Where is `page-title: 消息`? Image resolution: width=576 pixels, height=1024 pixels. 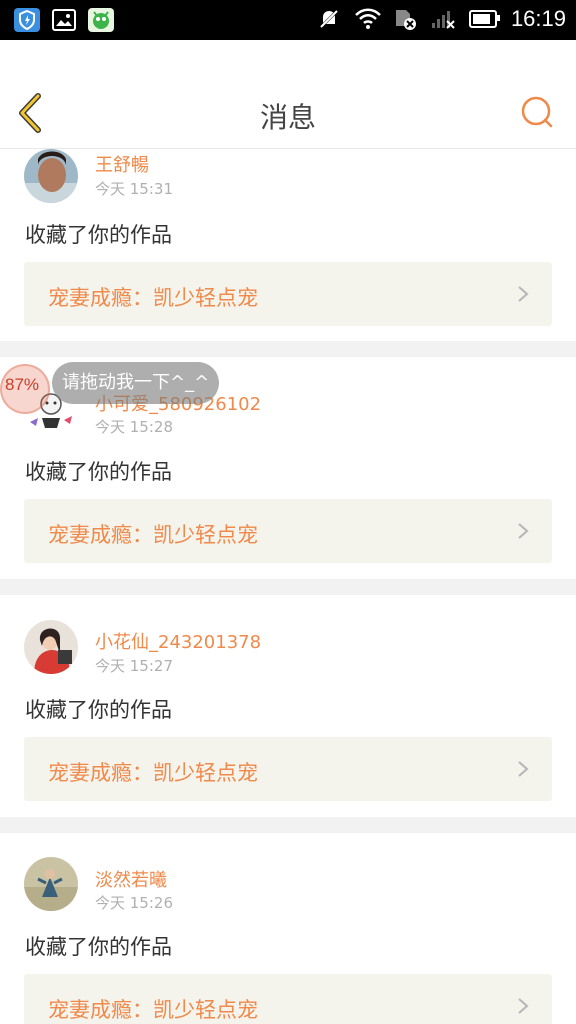
page-title: 消息 is located at coordinates (287, 117).